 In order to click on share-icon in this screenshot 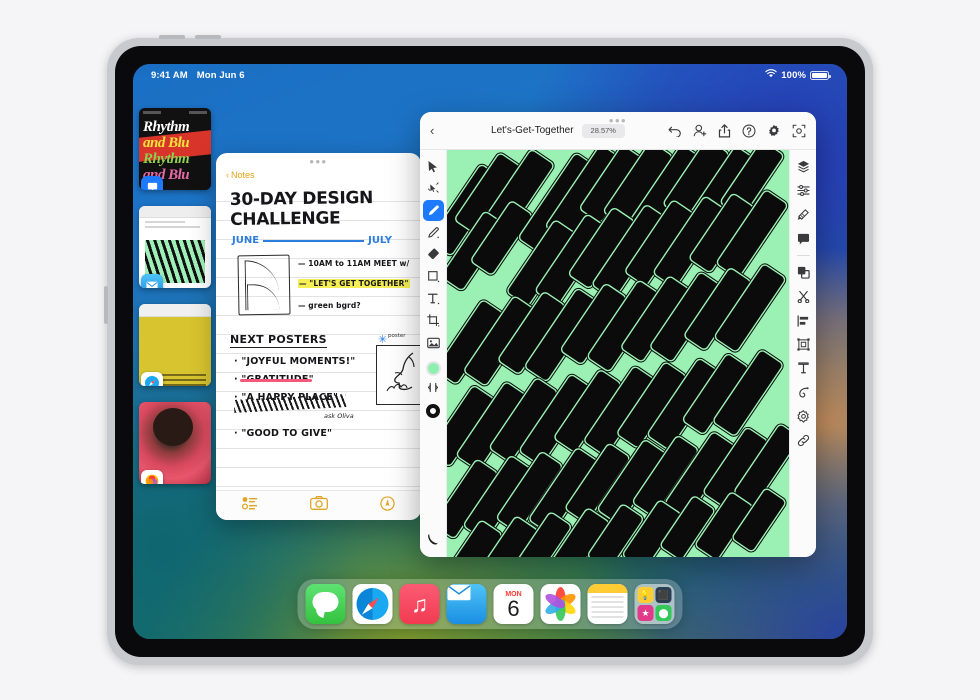, I will do `click(724, 130)`.